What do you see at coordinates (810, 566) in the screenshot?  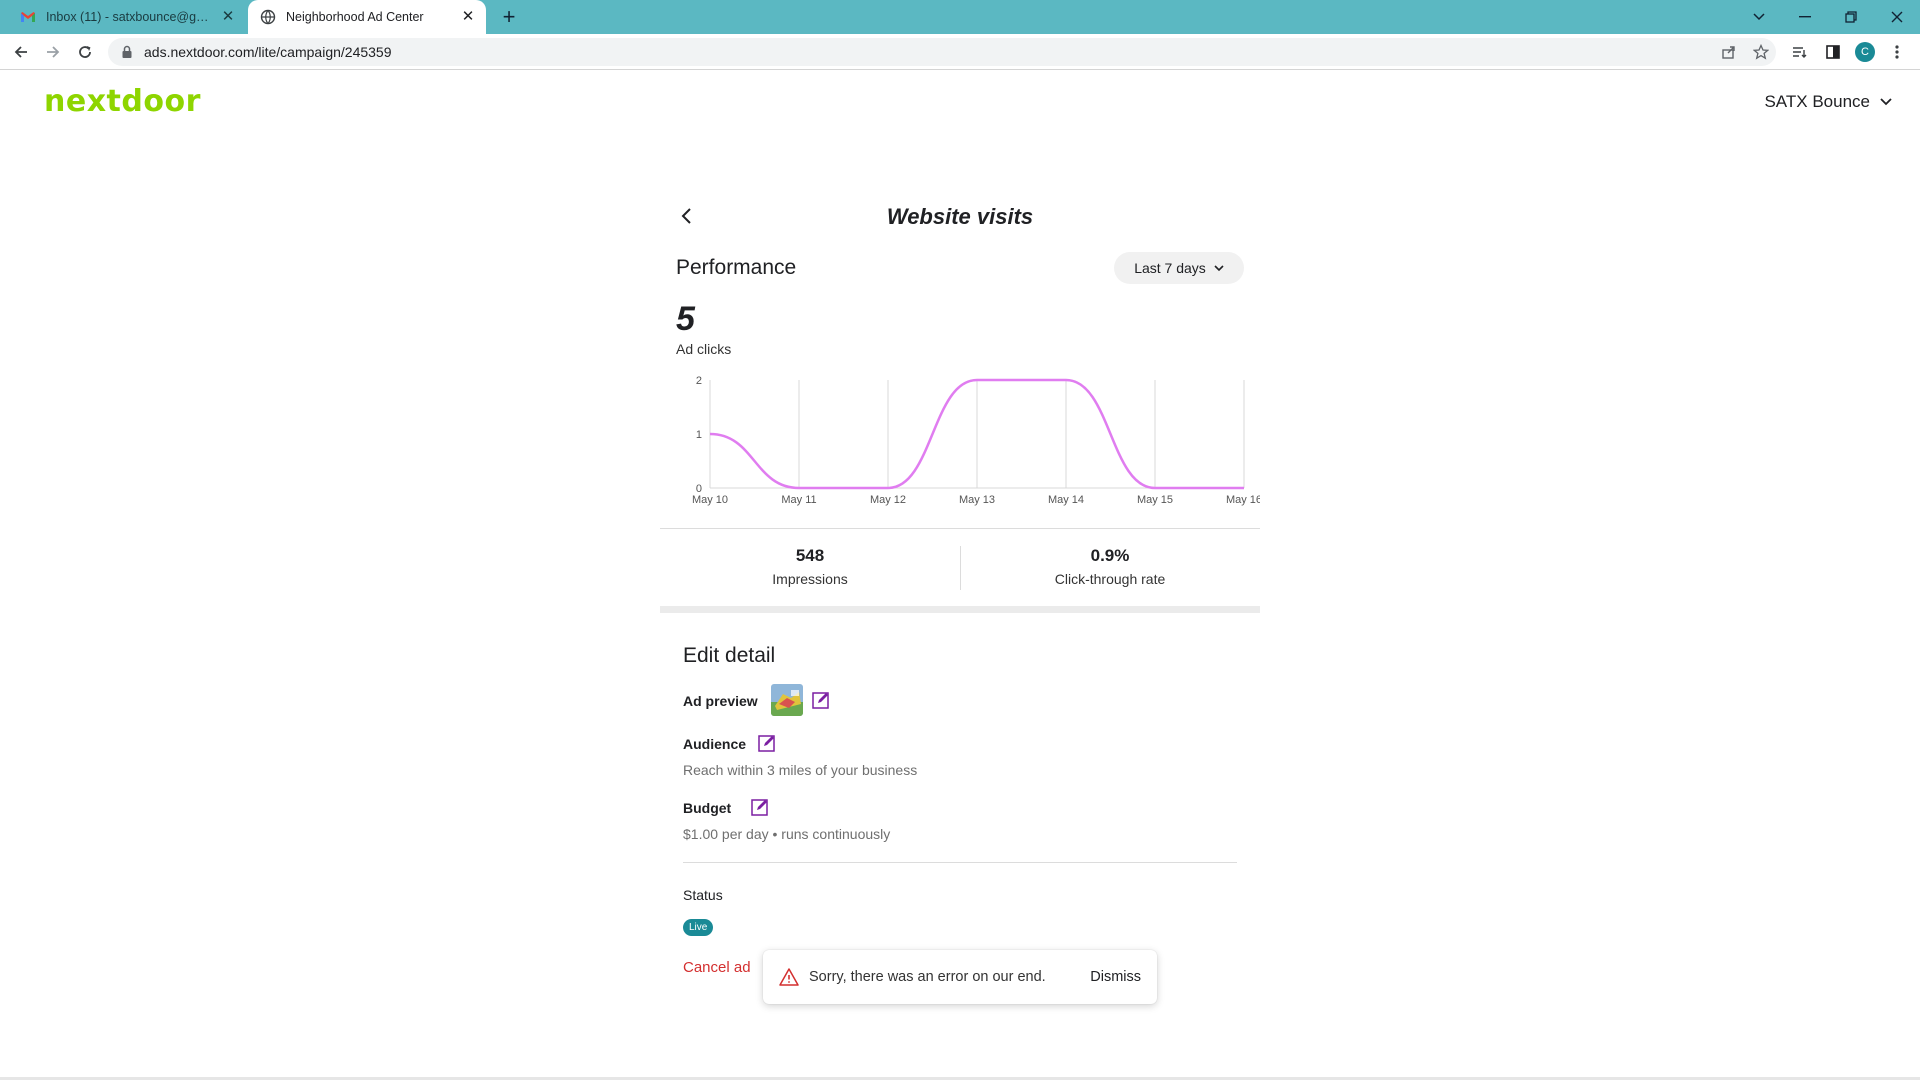 I see `impressions-stat: 548 Impressions` at bounding box center [810, 566].